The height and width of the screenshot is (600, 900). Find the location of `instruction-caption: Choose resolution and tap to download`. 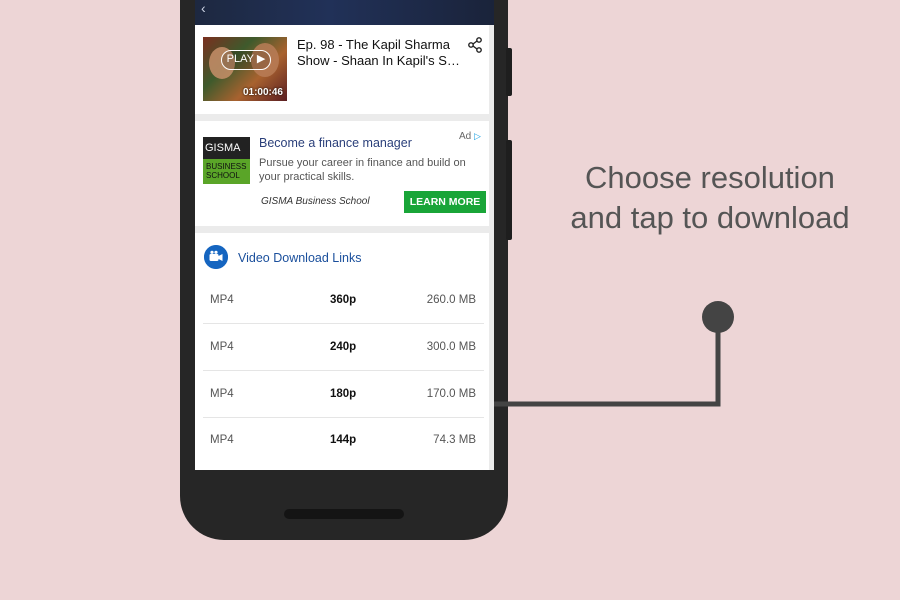

instruction-caption: Choose resolution and tap to download is located at coordinates (710, 198).